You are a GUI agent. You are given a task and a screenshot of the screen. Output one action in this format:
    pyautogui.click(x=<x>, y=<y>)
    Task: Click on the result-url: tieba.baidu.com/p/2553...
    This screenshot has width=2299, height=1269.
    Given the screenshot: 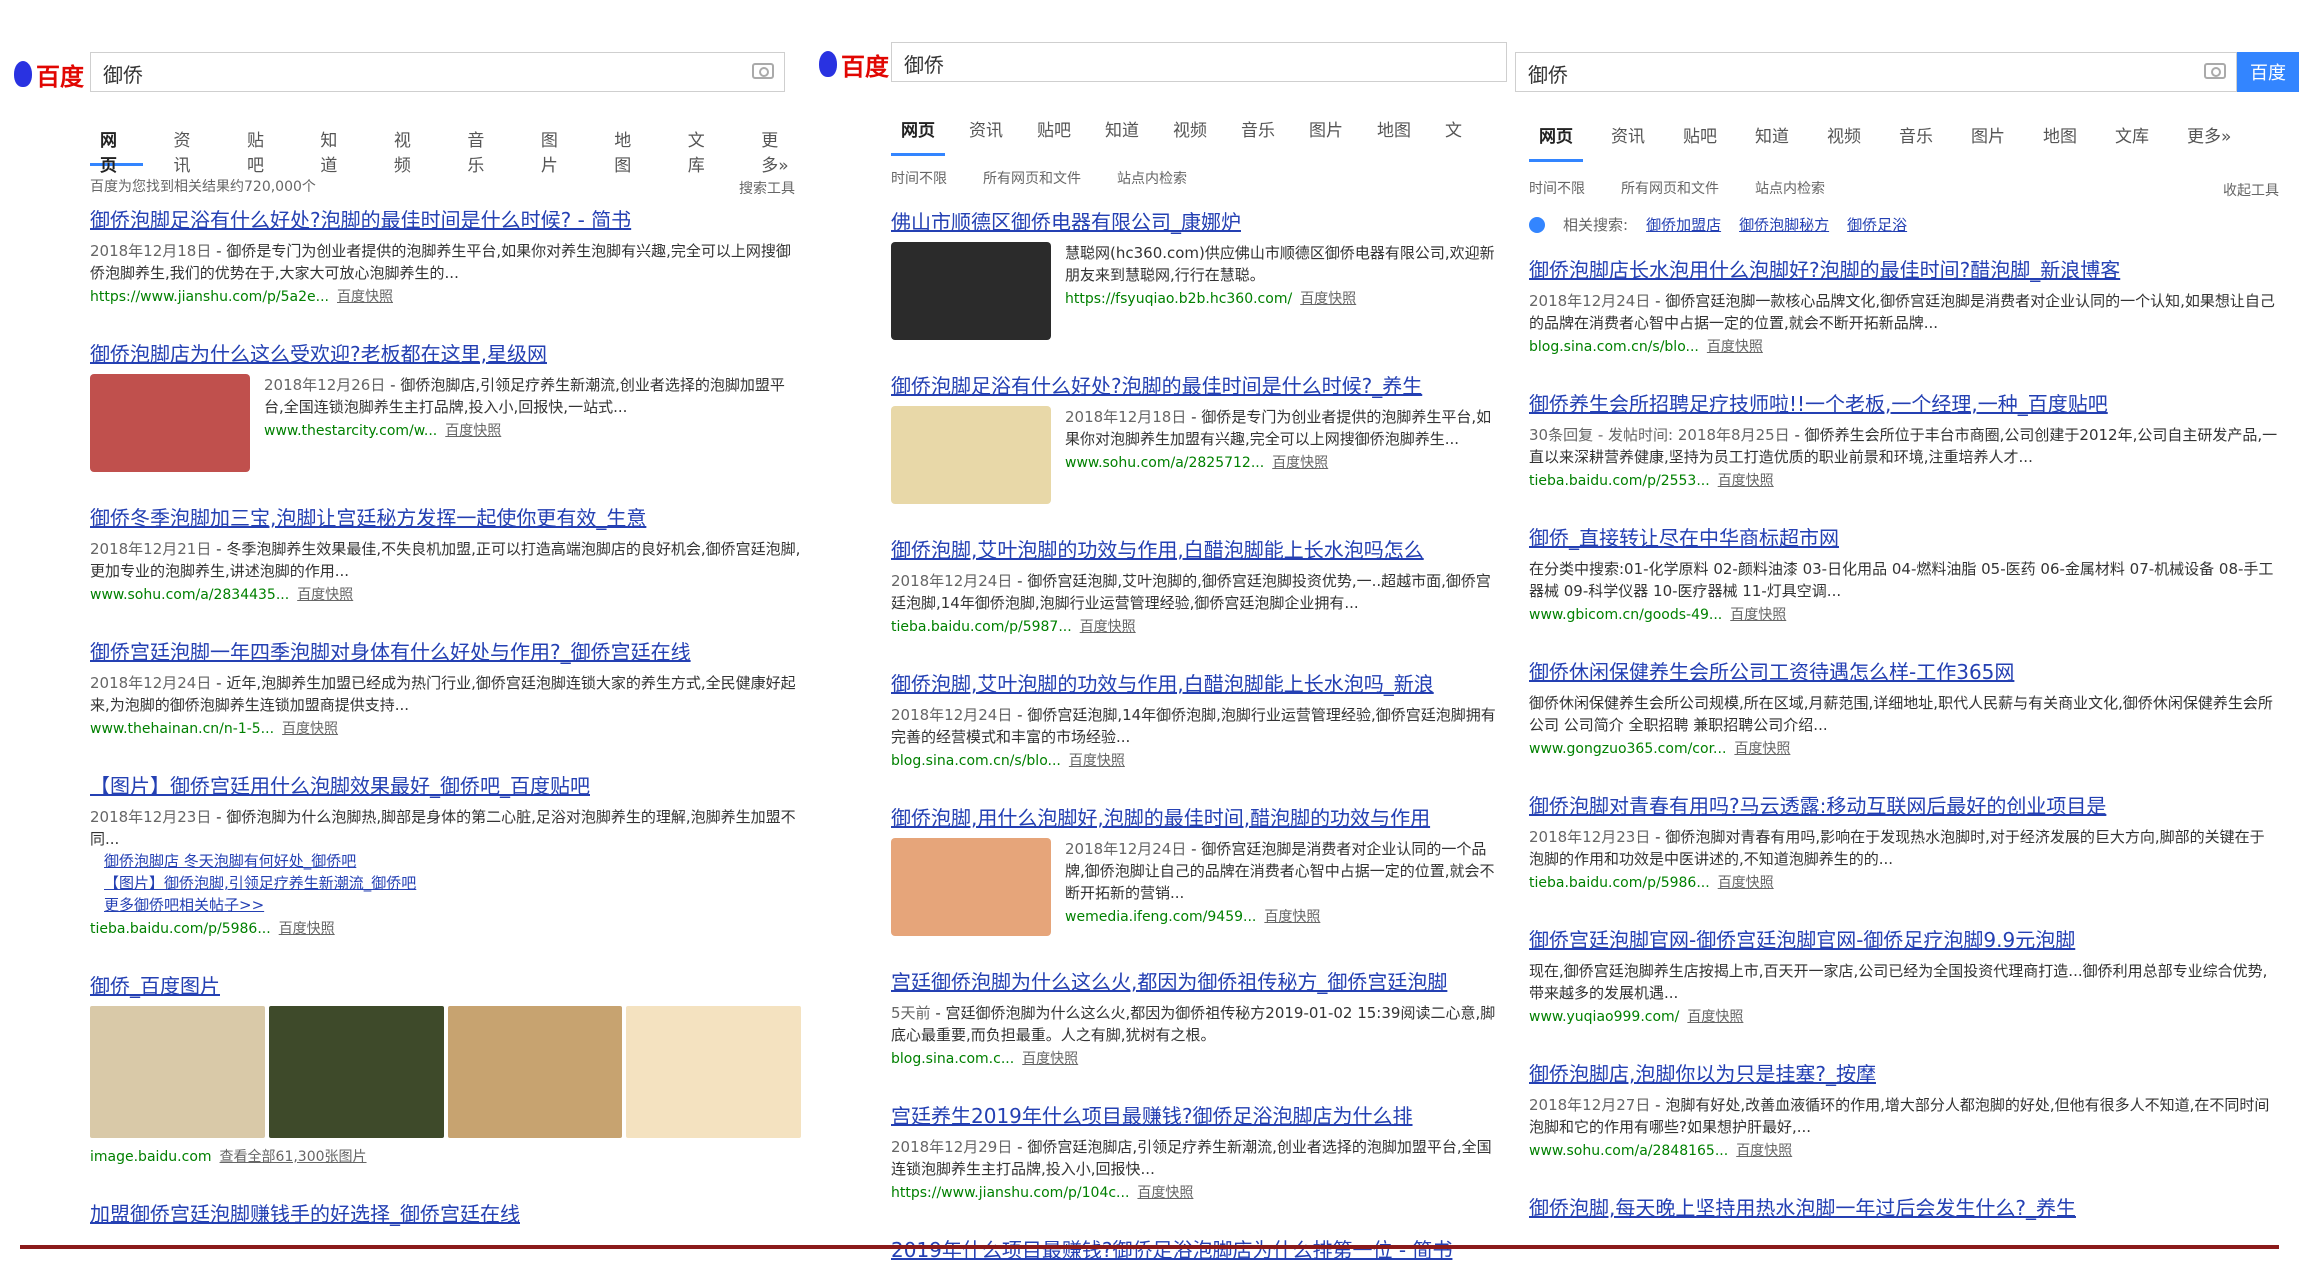 What is the action you would take?
    pyautogui.click(x=1619, y=481)
    